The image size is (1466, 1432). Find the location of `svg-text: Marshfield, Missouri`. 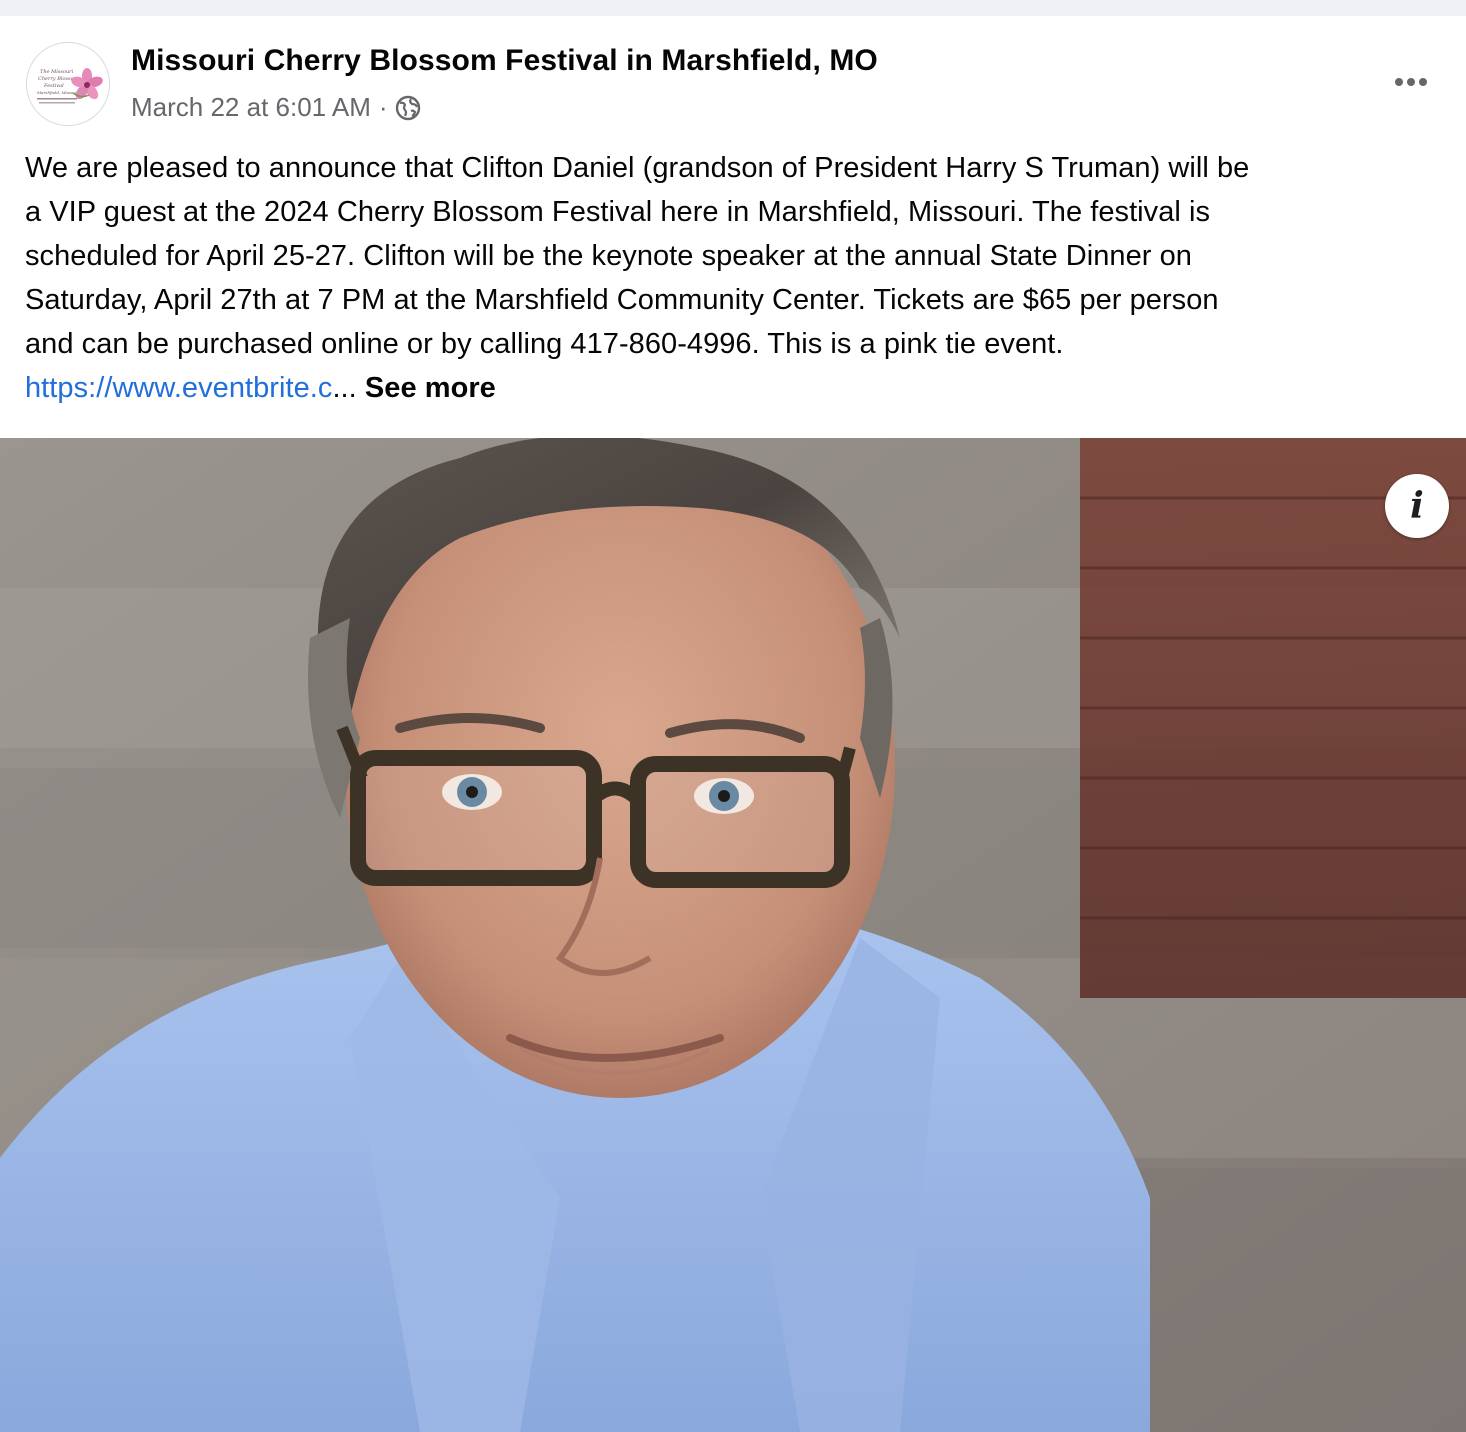

svg-text: Marshfield, Missouri is located at coordinates (58, 92).